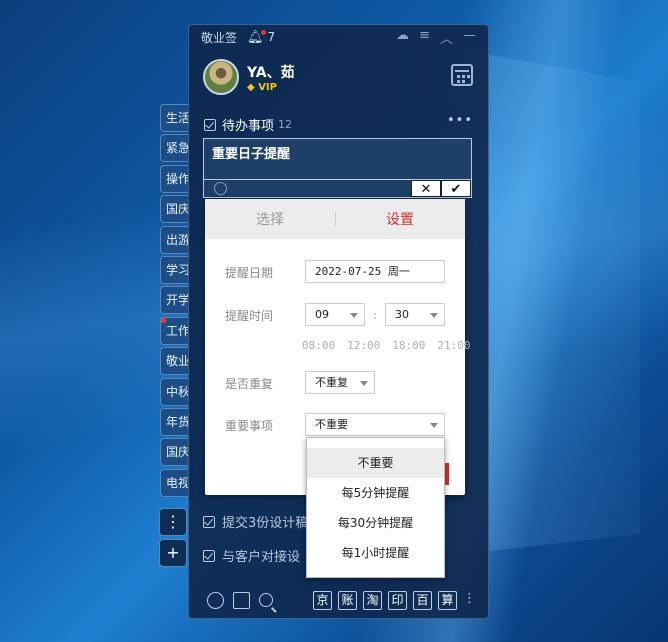  What do you see at coordinates (271, 72) in the screenshot?
I see `user-name: YA、茹` at bounding box center [271, 72].